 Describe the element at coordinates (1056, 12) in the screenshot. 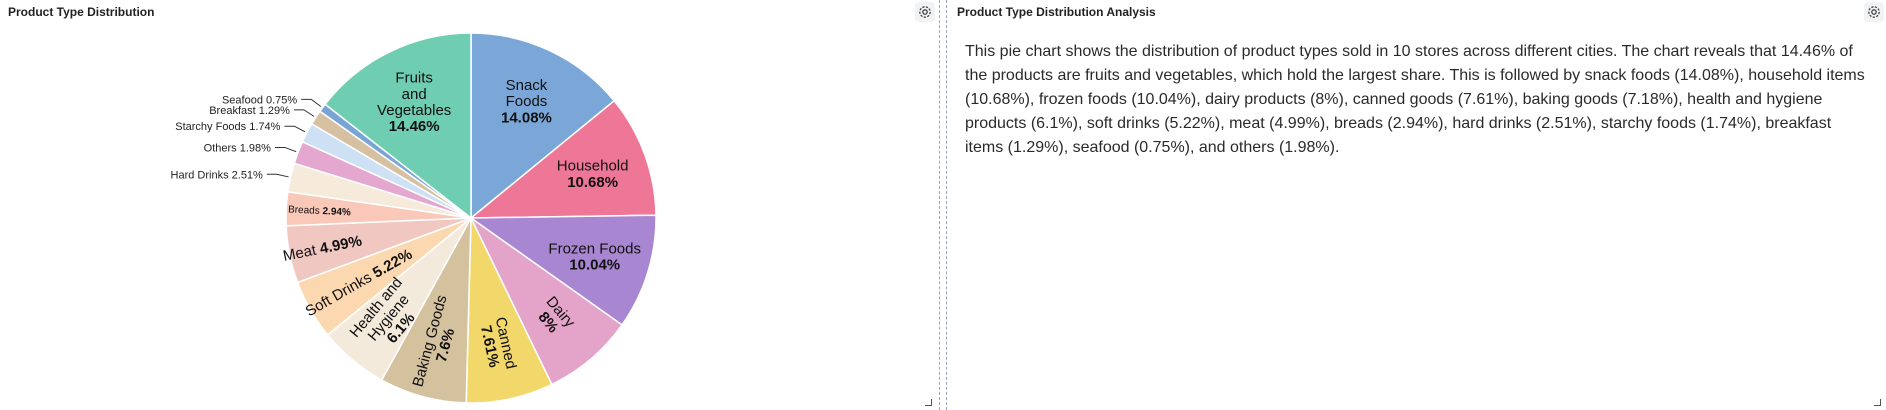

I see `analysis-panel-title: Product Type Distribution Analysis` at that location.